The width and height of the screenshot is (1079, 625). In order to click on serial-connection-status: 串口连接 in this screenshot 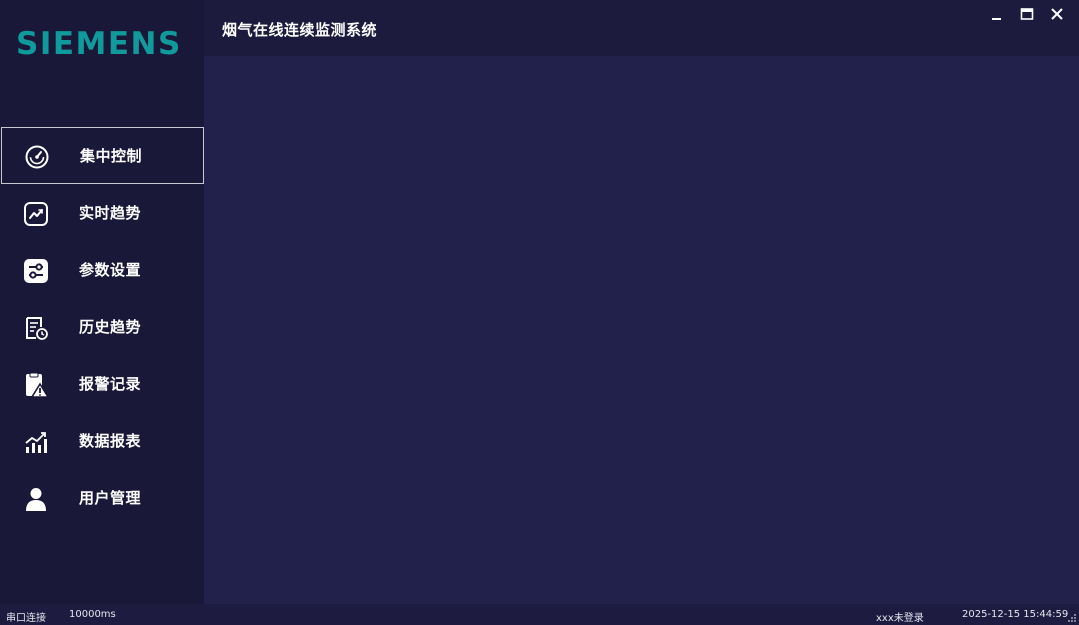, I will do `click(26, 618)`.